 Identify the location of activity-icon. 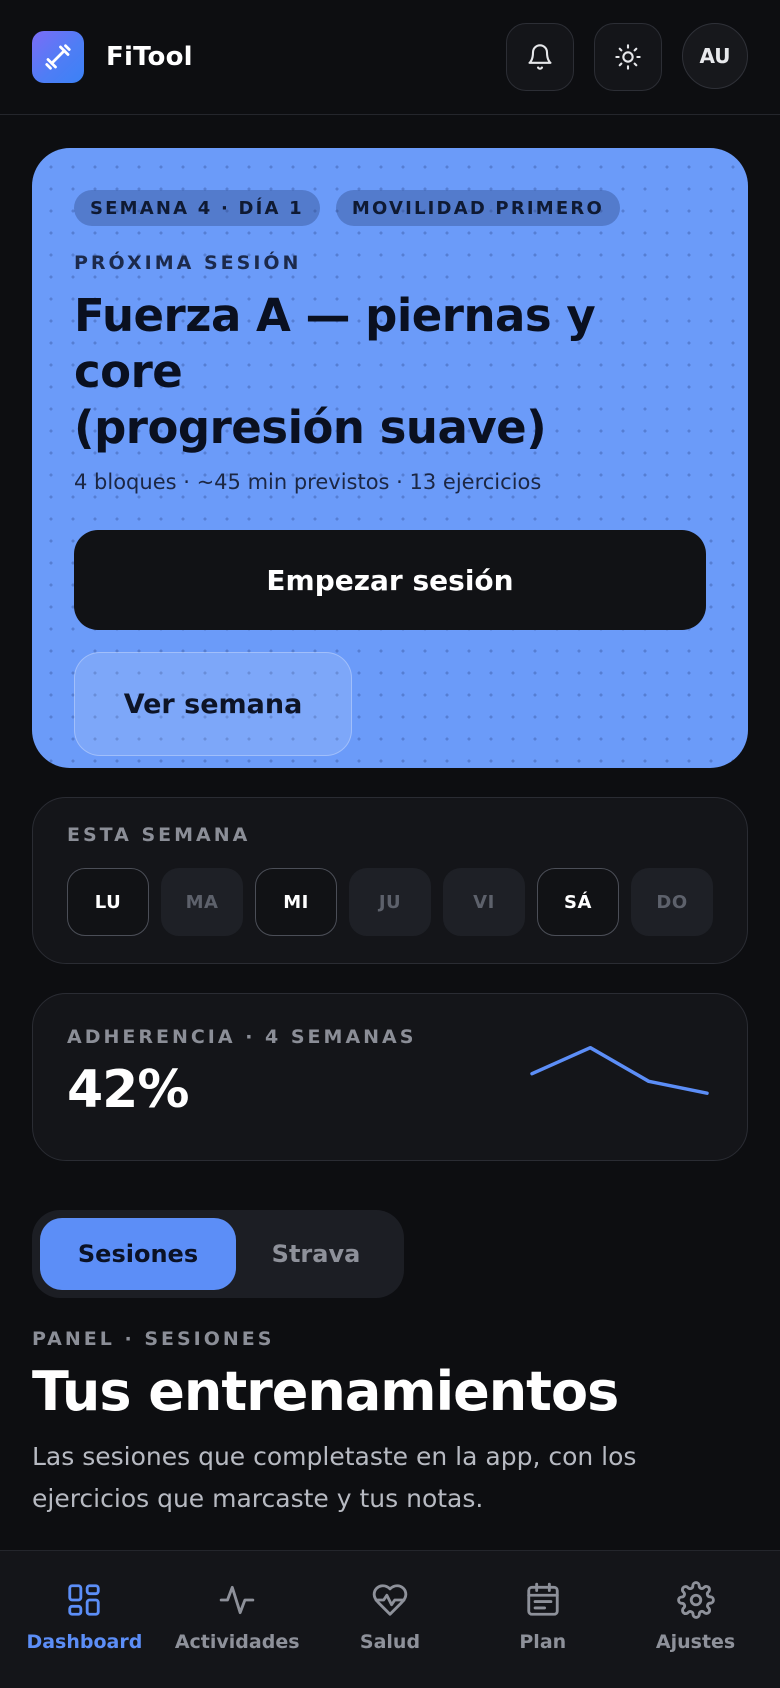
(237, 1600).